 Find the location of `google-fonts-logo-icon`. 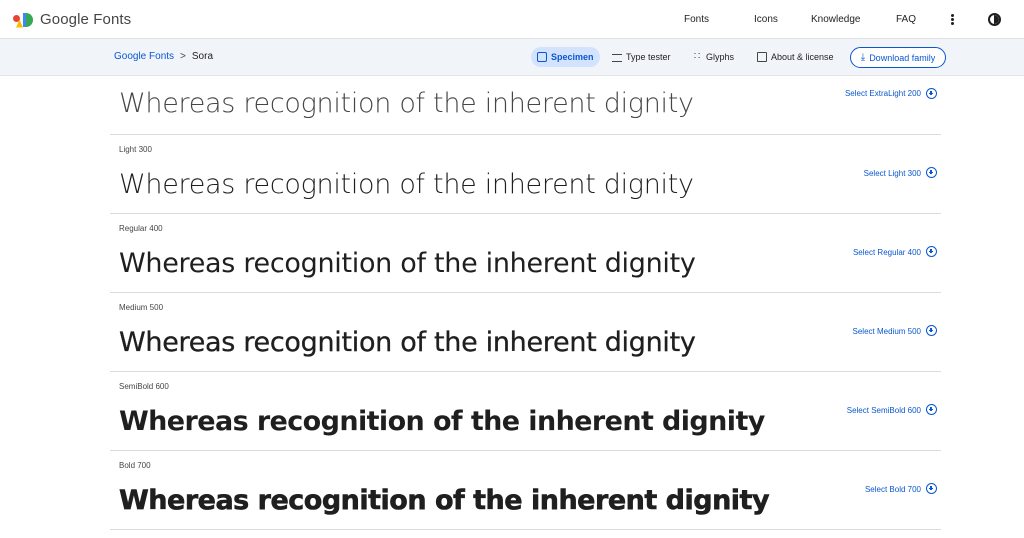

google-fonts-logo-icon is located at coordinates (23, 20).